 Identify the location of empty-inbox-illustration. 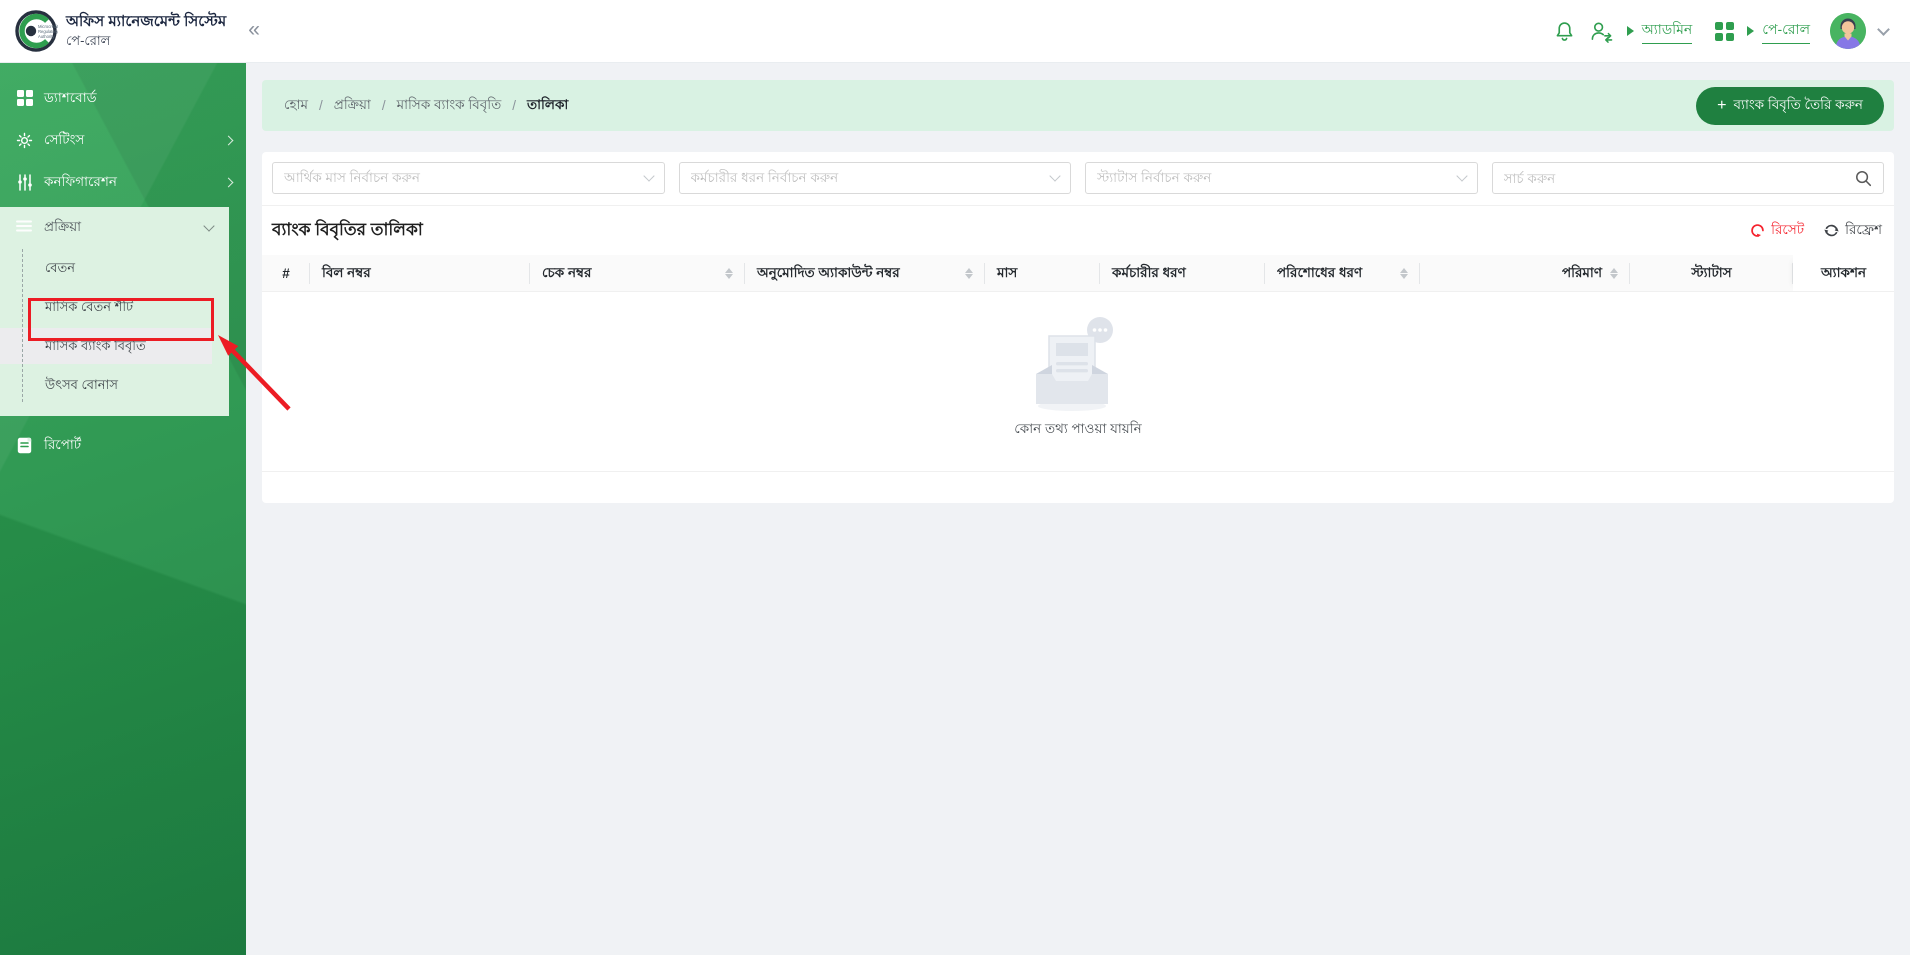
(1074, 364).